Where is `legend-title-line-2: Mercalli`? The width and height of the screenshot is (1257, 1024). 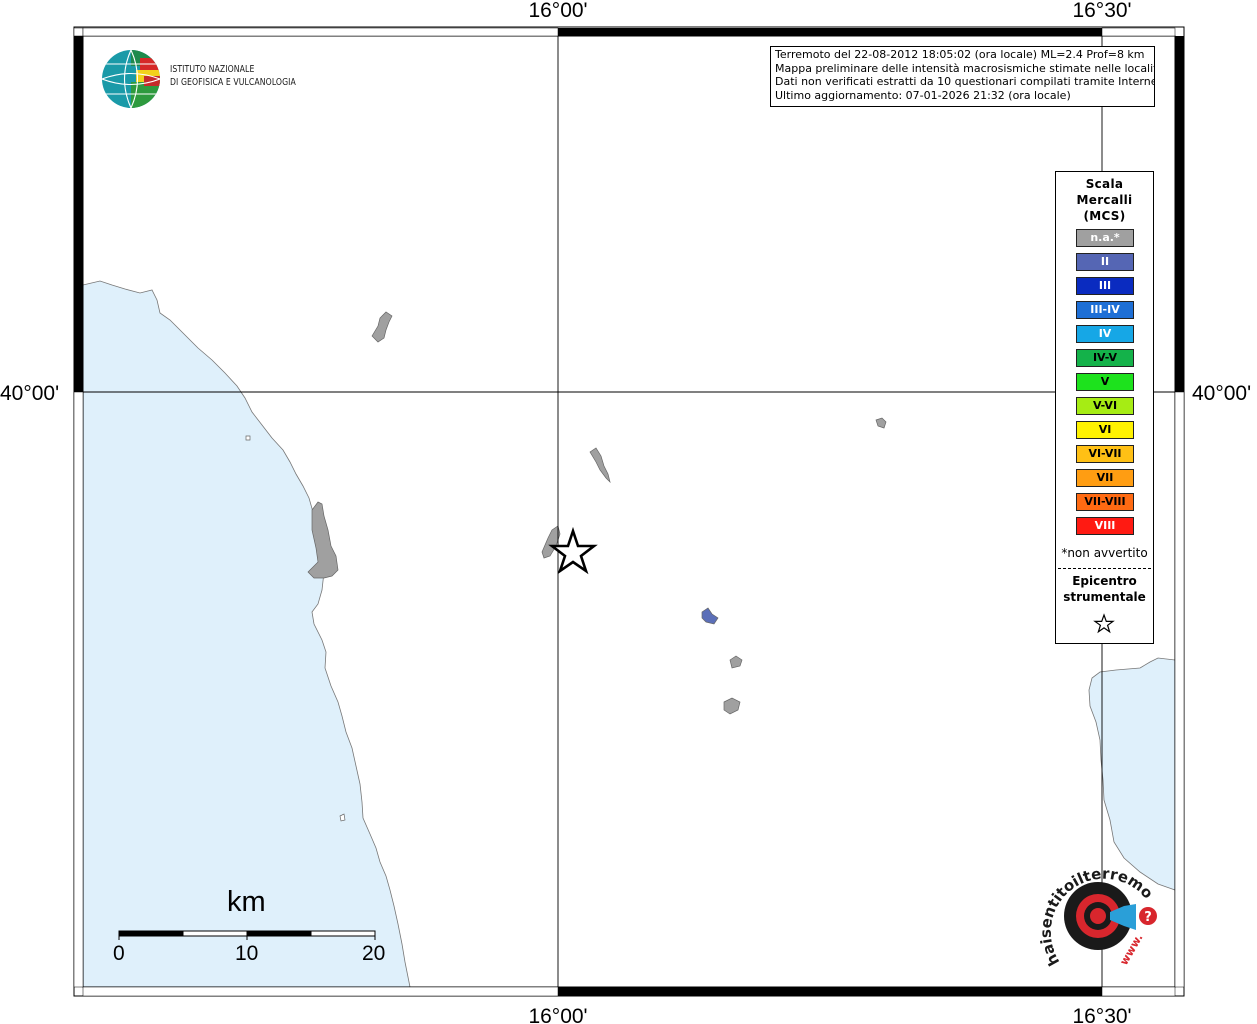 legend-title-line-2: Mercalli is located at coordinates (1104, 200).